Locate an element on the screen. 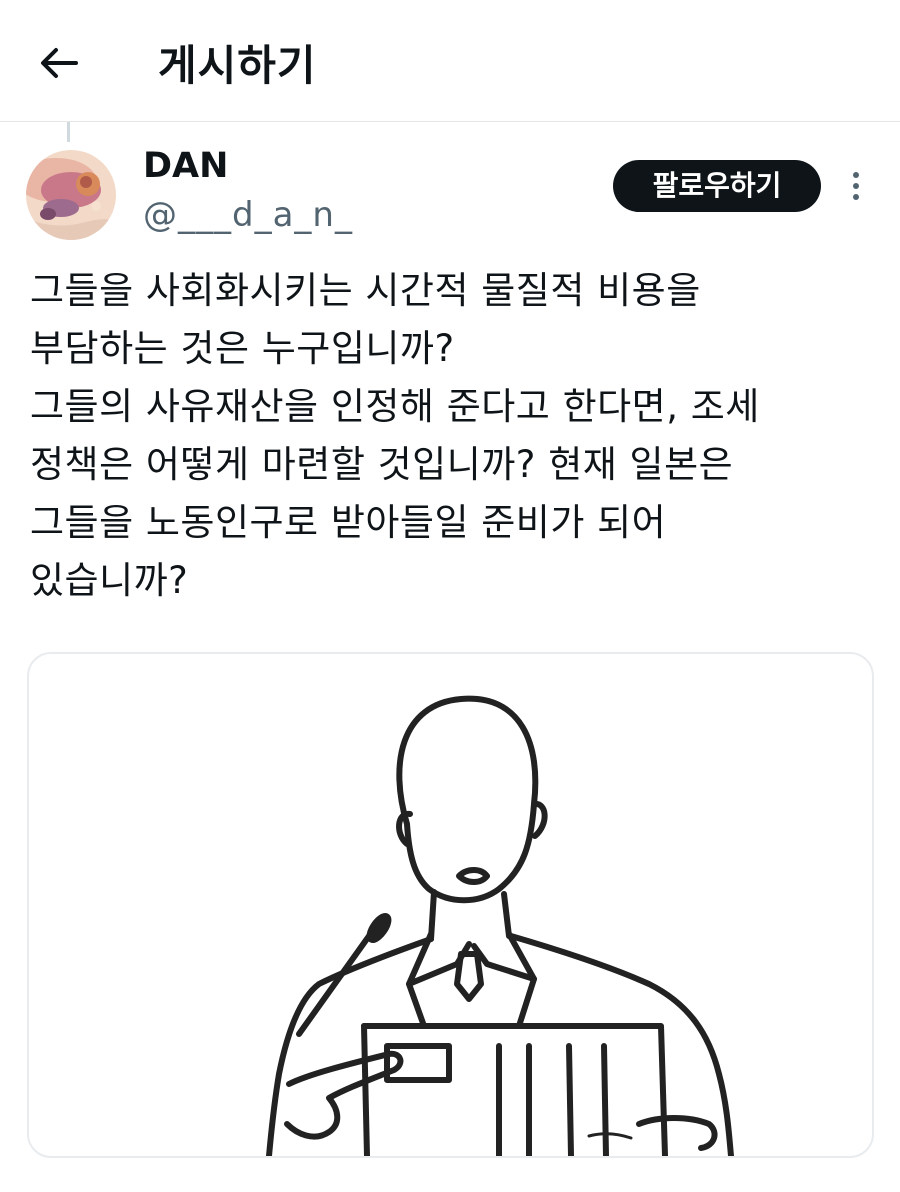  top-app-bar: 게시하기 is located at coordinates (450, 61).